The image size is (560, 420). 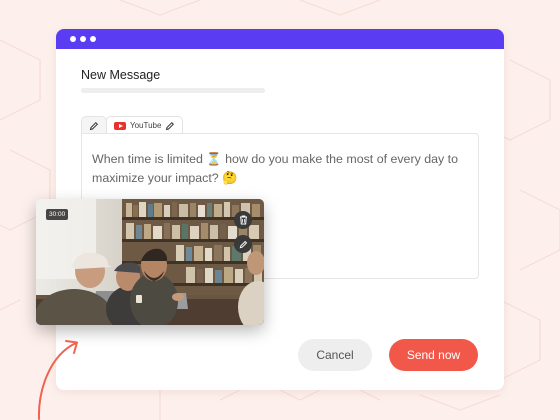 I want to click on cancel-button: Cancel, so click(x=335, y=355).